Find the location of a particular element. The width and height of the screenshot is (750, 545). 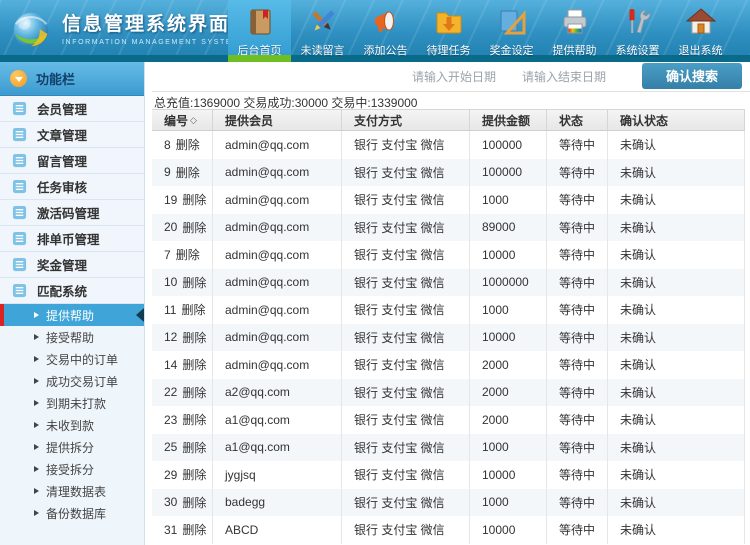

submenu-item: 成功交易订单 is located at coordinates (72, 381).